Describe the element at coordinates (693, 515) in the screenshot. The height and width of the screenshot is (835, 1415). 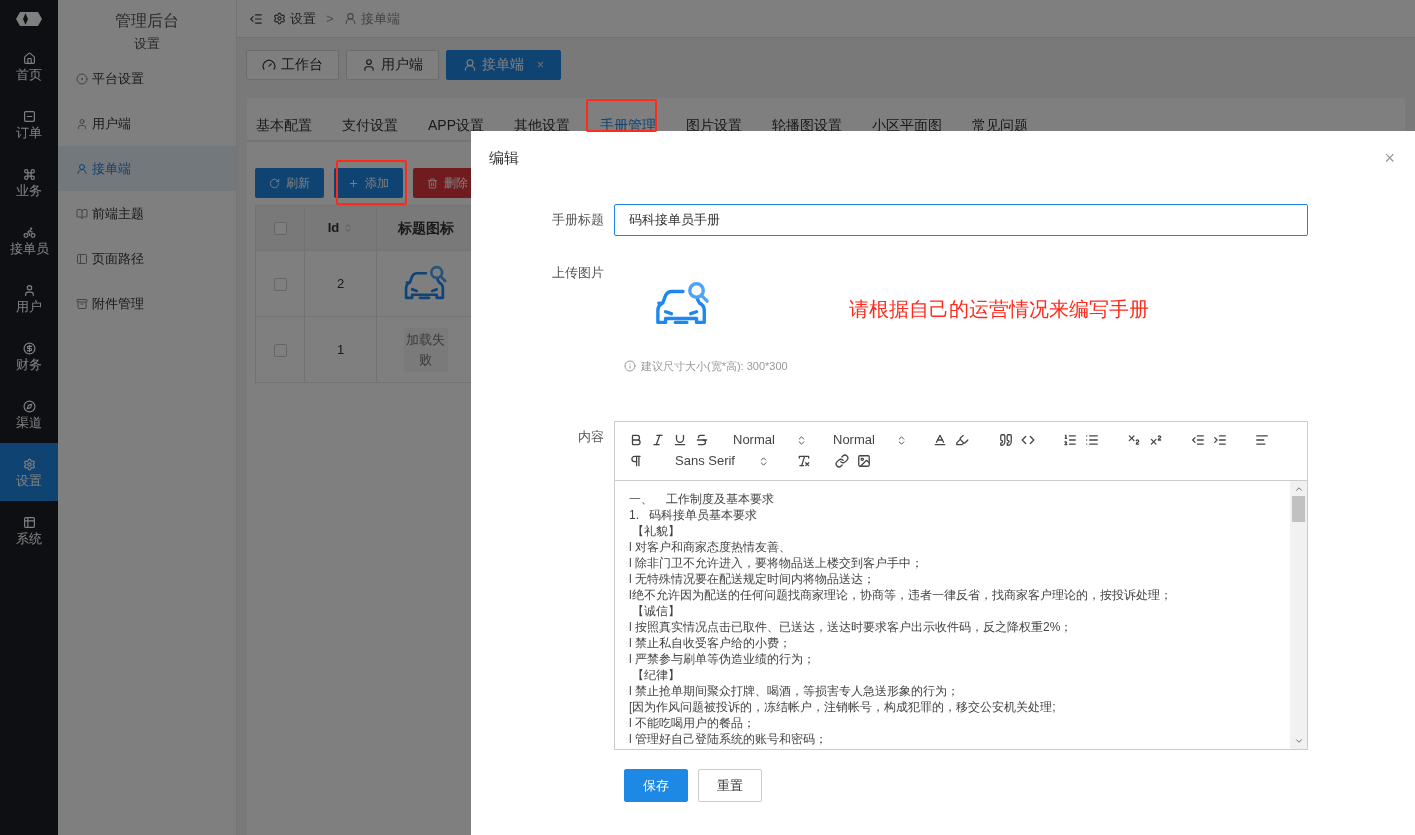
I see `editor-line: 1. 码科接单员基本要求` at that location.